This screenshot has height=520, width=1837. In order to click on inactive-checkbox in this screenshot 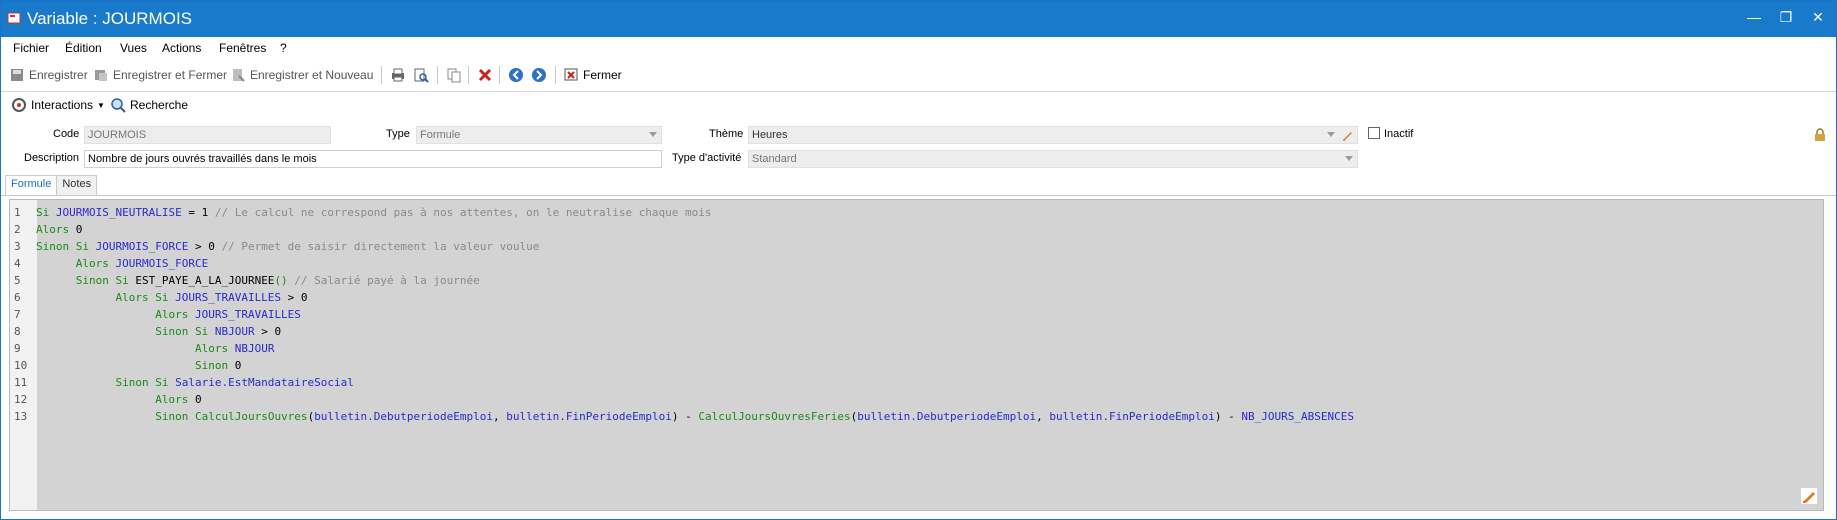, I will do `click(1374, 133)`.